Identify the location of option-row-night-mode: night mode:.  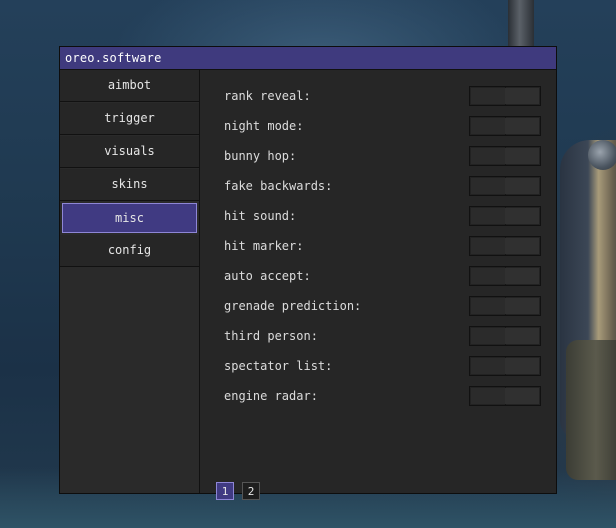
(382, 126).